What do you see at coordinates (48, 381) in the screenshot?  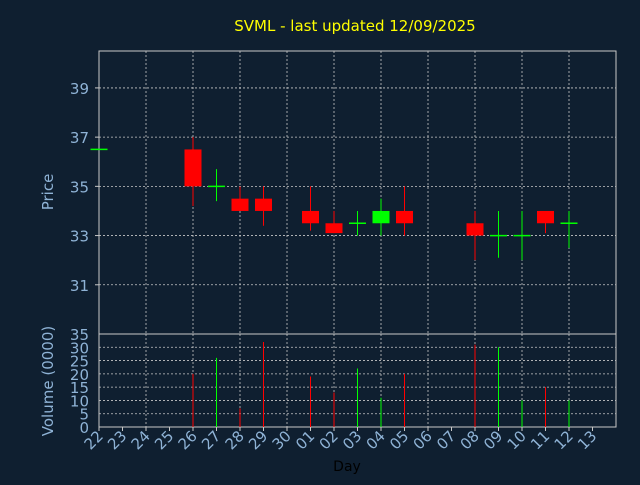 I see `volume-axis-label: Volume (0000)` at bounding box center [48, 381].